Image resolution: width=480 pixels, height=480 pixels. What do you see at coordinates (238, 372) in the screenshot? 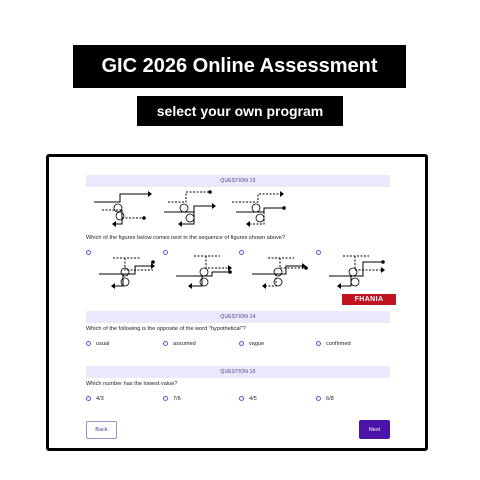
I see `question-15-header: QUESTION 15` at bounding box center [238, 372].